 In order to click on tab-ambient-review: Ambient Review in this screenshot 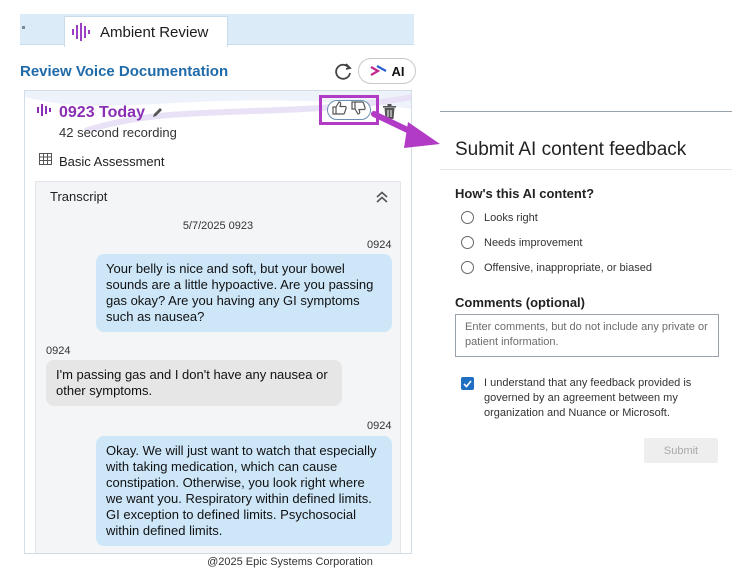, I will do `click(146, 31)`.